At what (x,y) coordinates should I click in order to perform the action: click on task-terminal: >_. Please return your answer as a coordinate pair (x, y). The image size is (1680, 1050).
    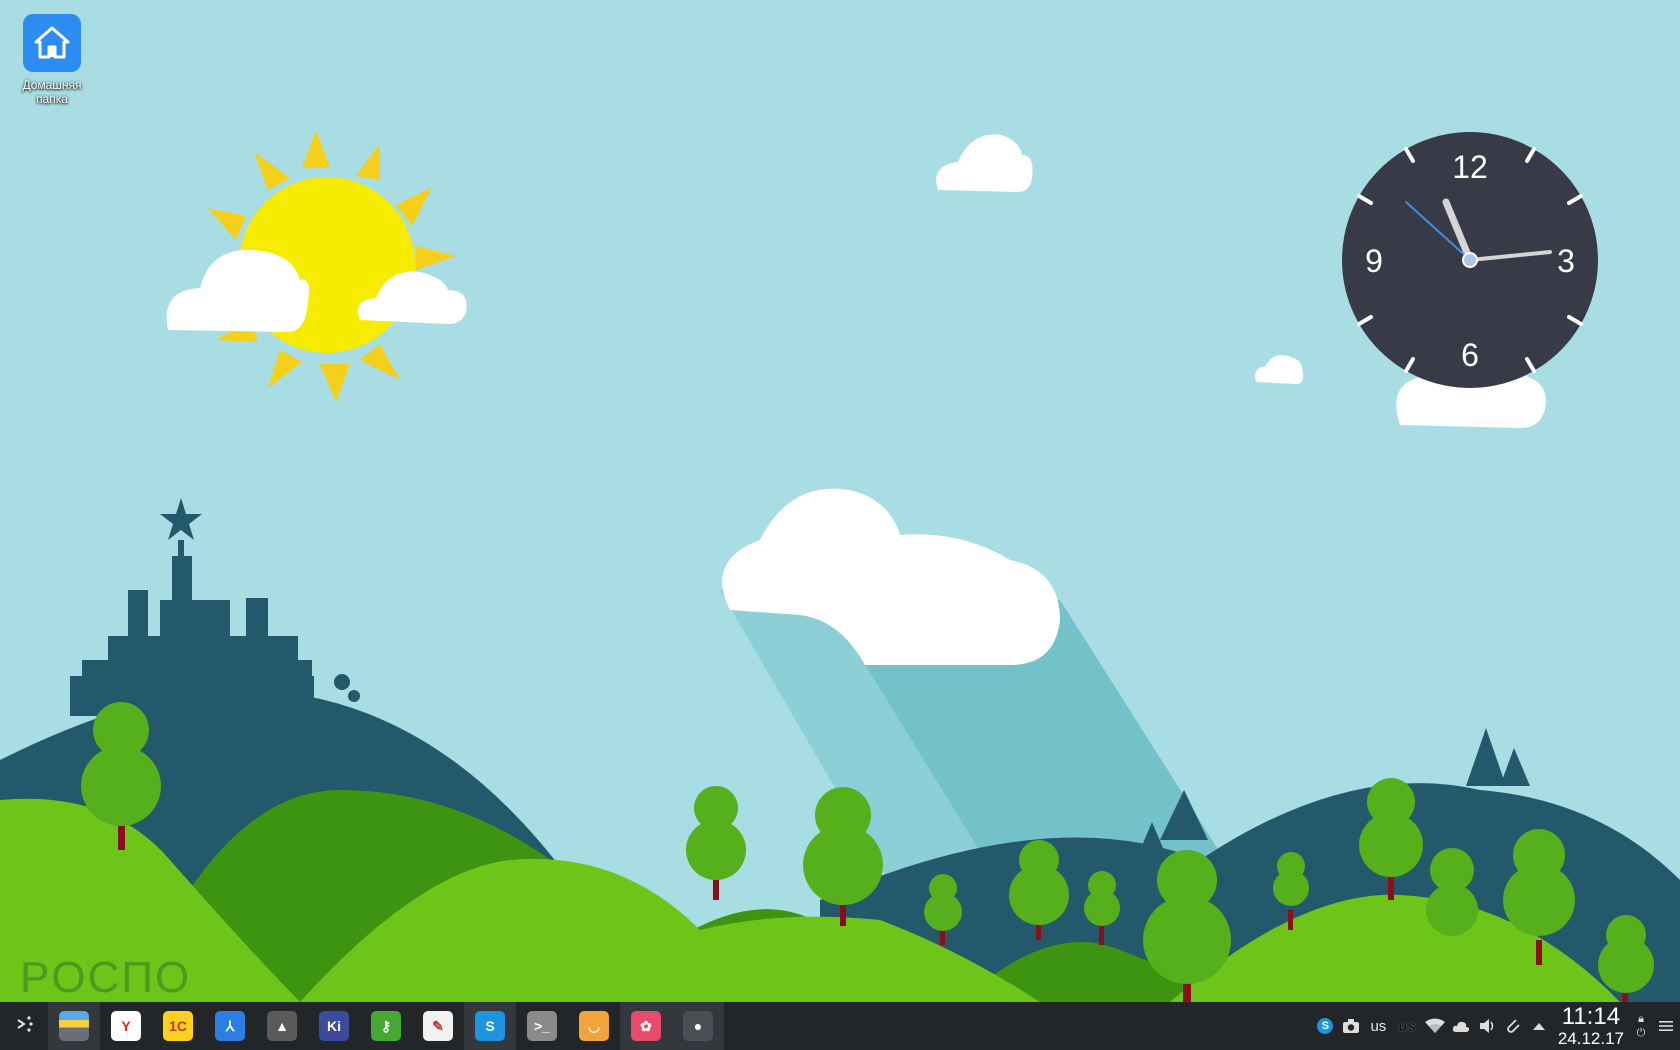
    Looking at the image, I should click on (542, 1026).